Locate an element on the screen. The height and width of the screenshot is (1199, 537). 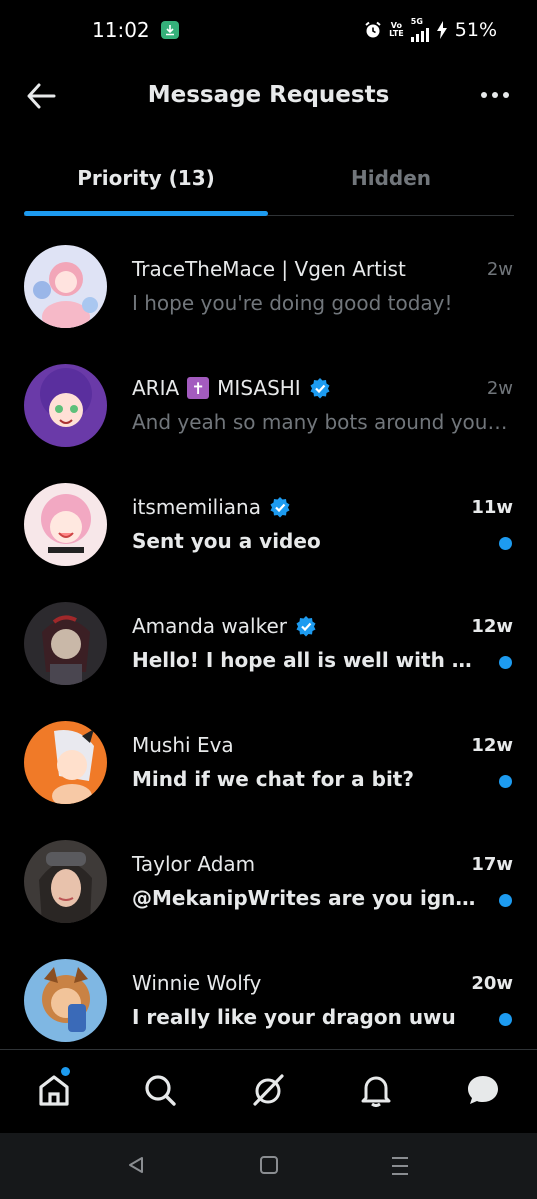
status-time: 11:02 is located at coordinates (121, 30).